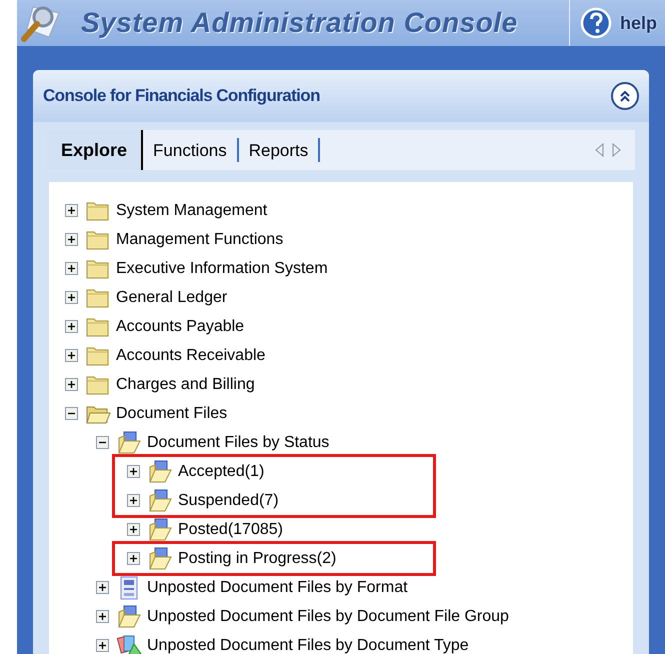 The image size is (665, 654). What do you see at coordinates (181, 96) in the screenshot?
I see `panel-title: Console for Financials Configuration` at bounding box center [181, 96].